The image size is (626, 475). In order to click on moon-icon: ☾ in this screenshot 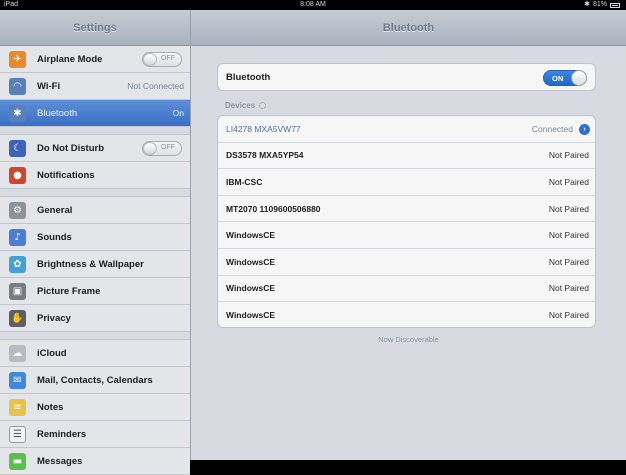, I will do `click(17, 148)`.